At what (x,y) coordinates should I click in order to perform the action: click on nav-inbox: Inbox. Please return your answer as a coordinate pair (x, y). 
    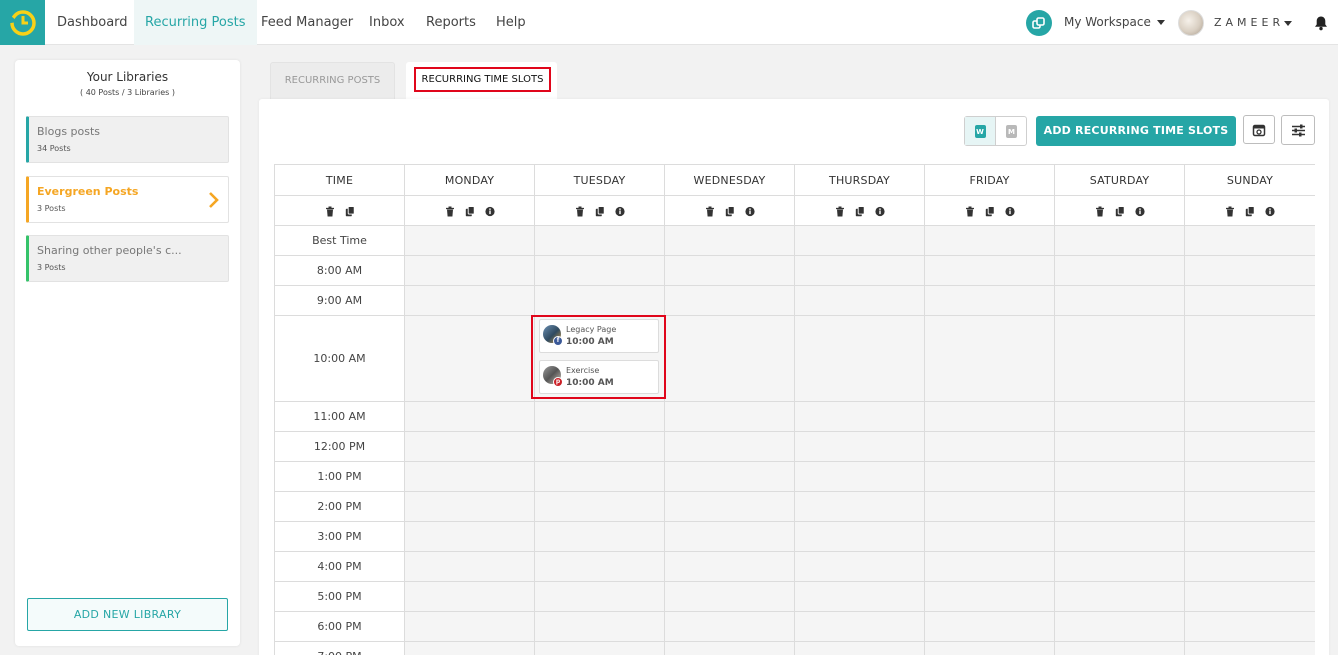
    Looking at the image, I should click on (387, 22).